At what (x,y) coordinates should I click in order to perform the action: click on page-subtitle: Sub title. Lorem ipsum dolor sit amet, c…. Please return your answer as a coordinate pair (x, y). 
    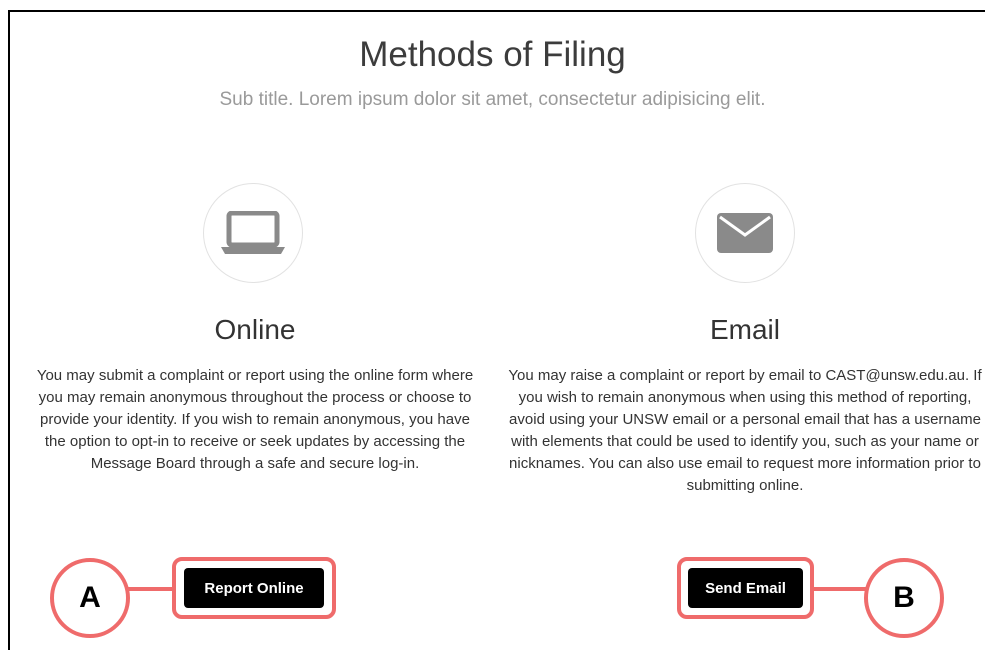
    Looking at the image, I should click on (492, 99).